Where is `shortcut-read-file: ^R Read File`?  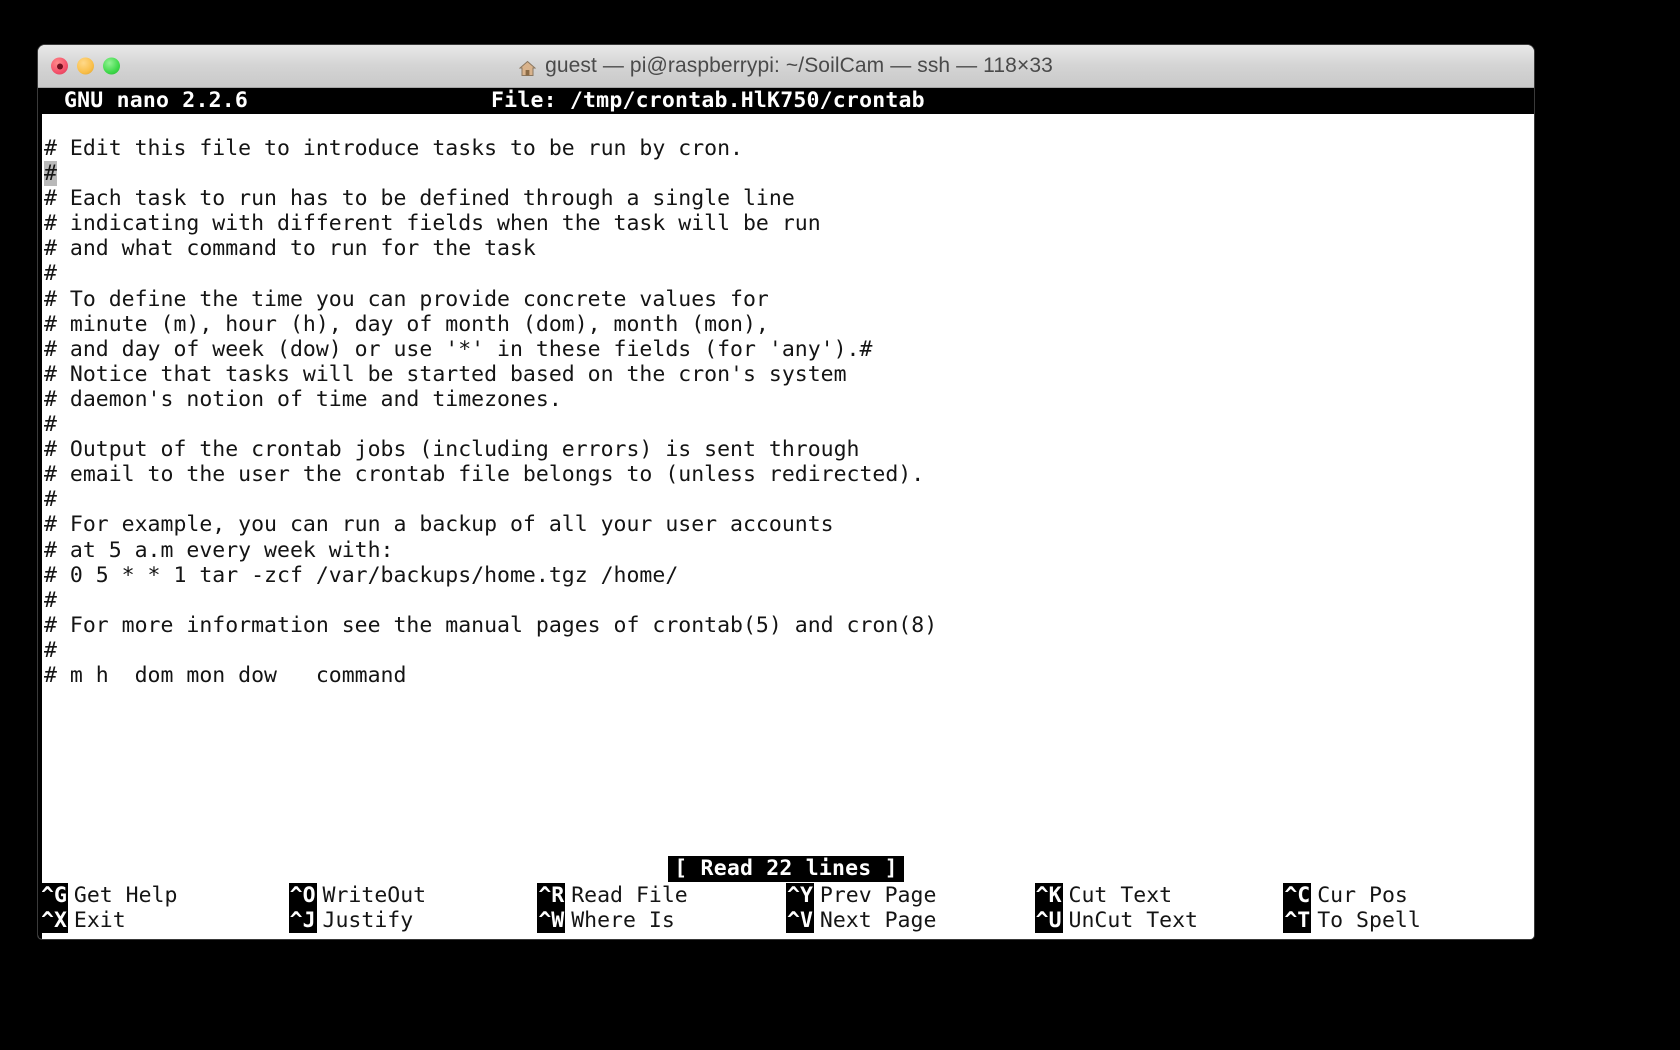 shortcut-read-file: ^R Read File is located at coordinates (661, 895).